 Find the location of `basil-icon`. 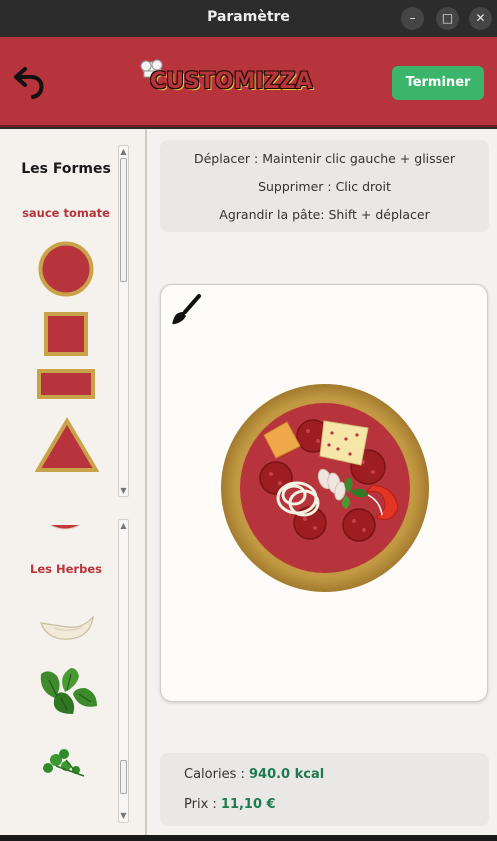

basil-icon is located at coordinates (68, 692).